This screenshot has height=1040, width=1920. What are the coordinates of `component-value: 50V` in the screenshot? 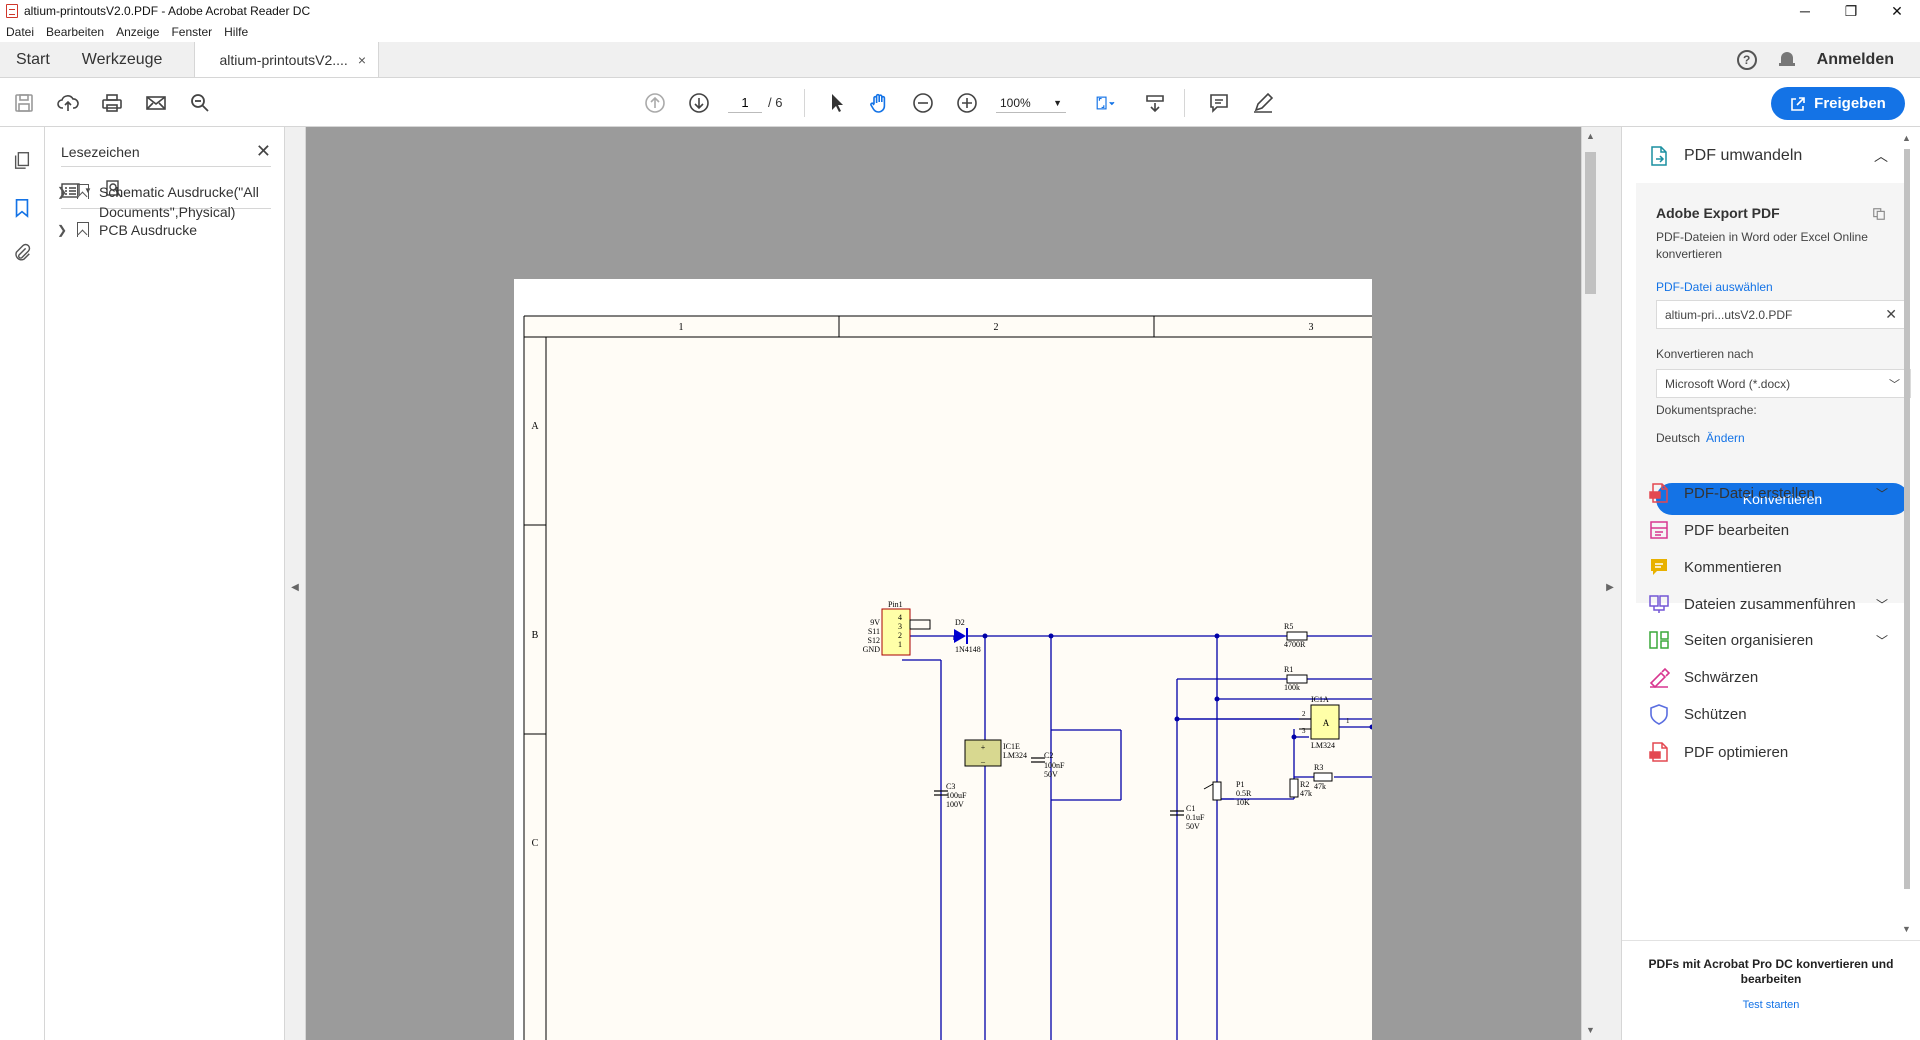 It's located at (1193, 826).